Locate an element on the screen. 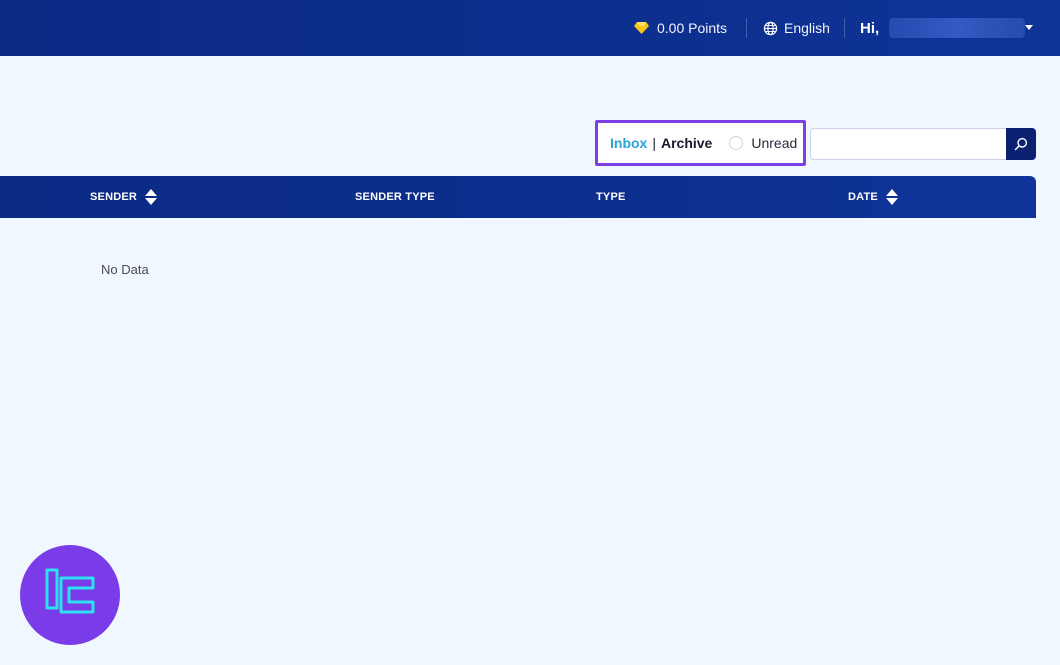 The width and height of the screenshot is (1060, 665). mail-filter-group: Inbox | Archive Unread is located at coordinates (700, 143).